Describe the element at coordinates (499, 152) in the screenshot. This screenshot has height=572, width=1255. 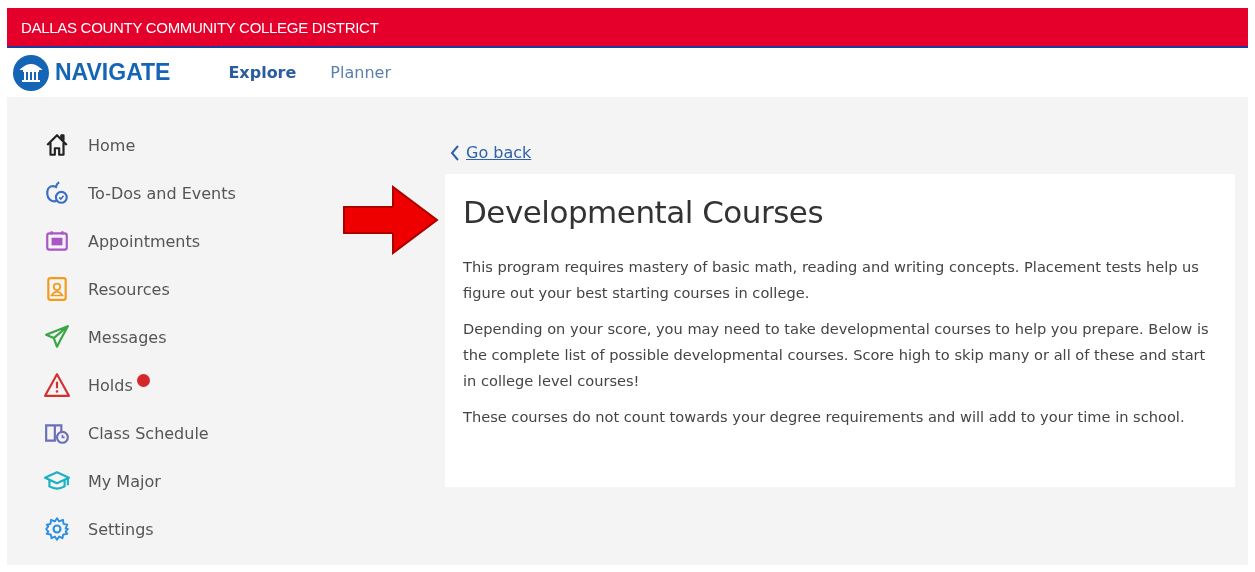
I see `go-back-link: Go back` at that location.